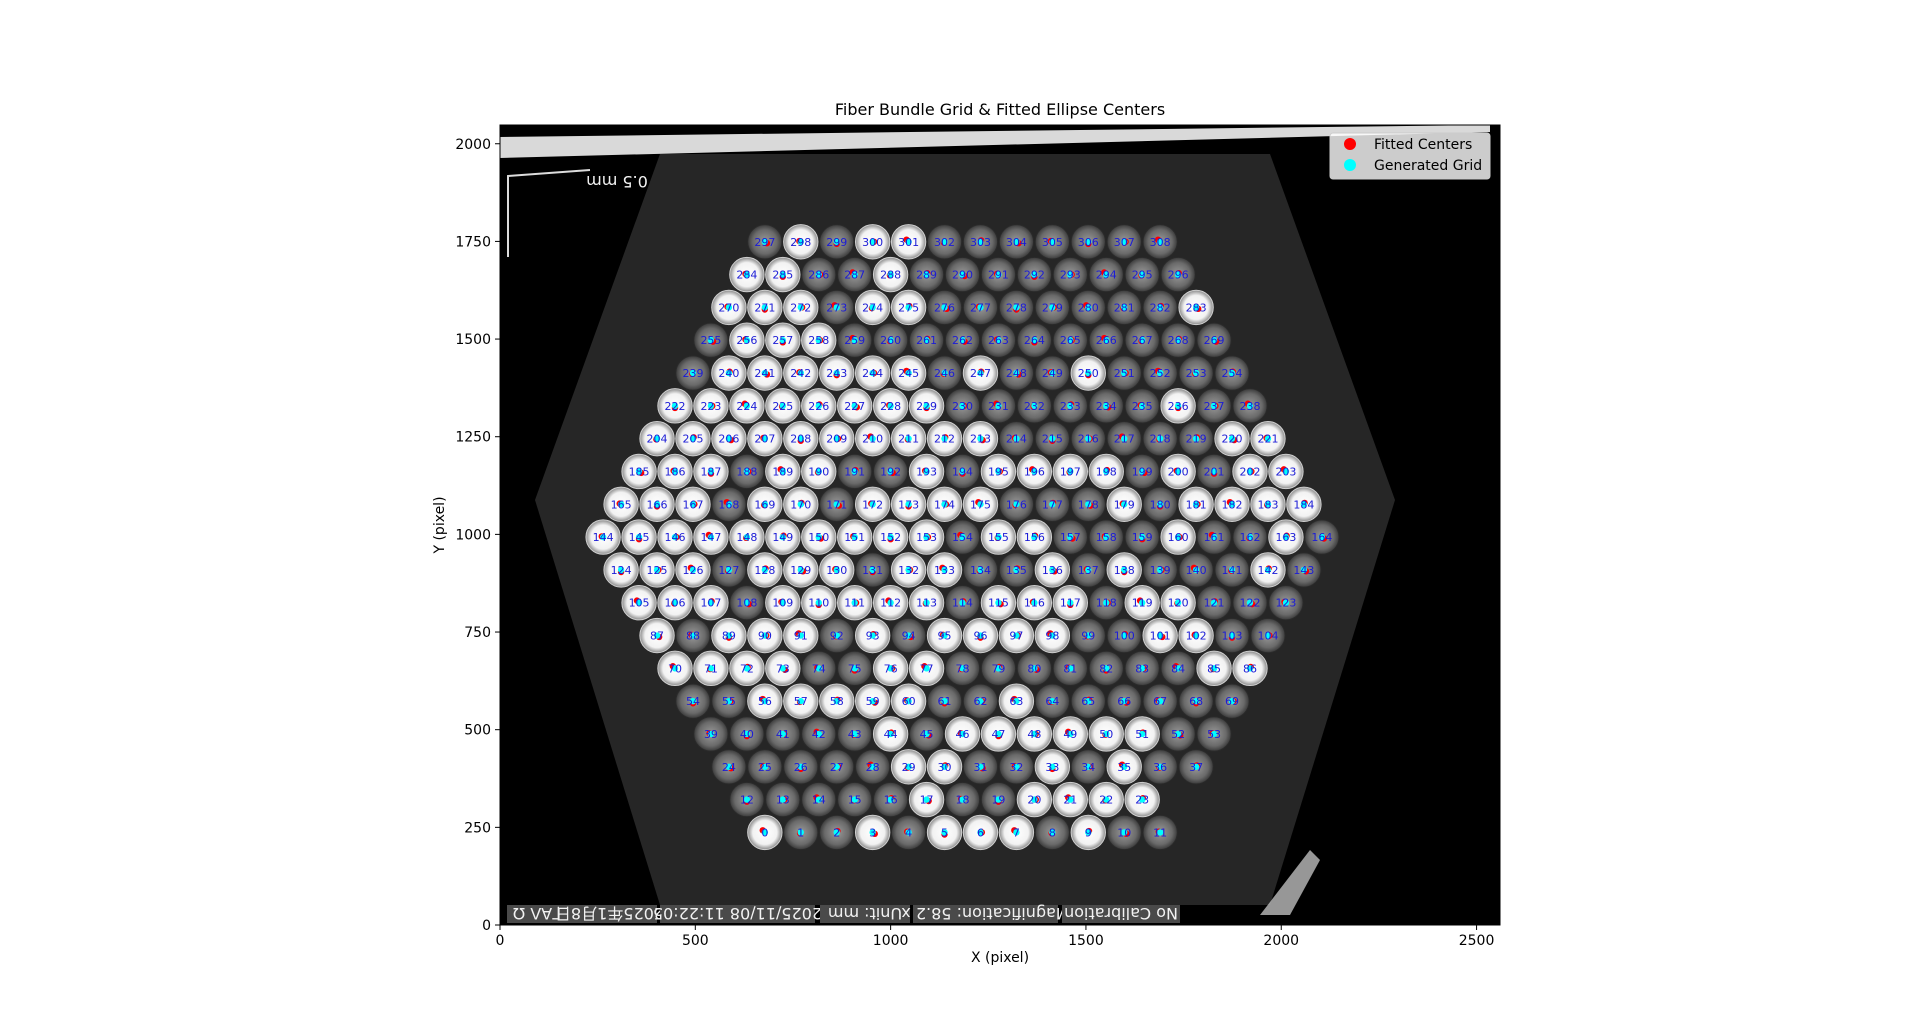  Describe the element at coordinates (1303, 504) in the screenshot. I see `fiber-index-label: 184` at that location.